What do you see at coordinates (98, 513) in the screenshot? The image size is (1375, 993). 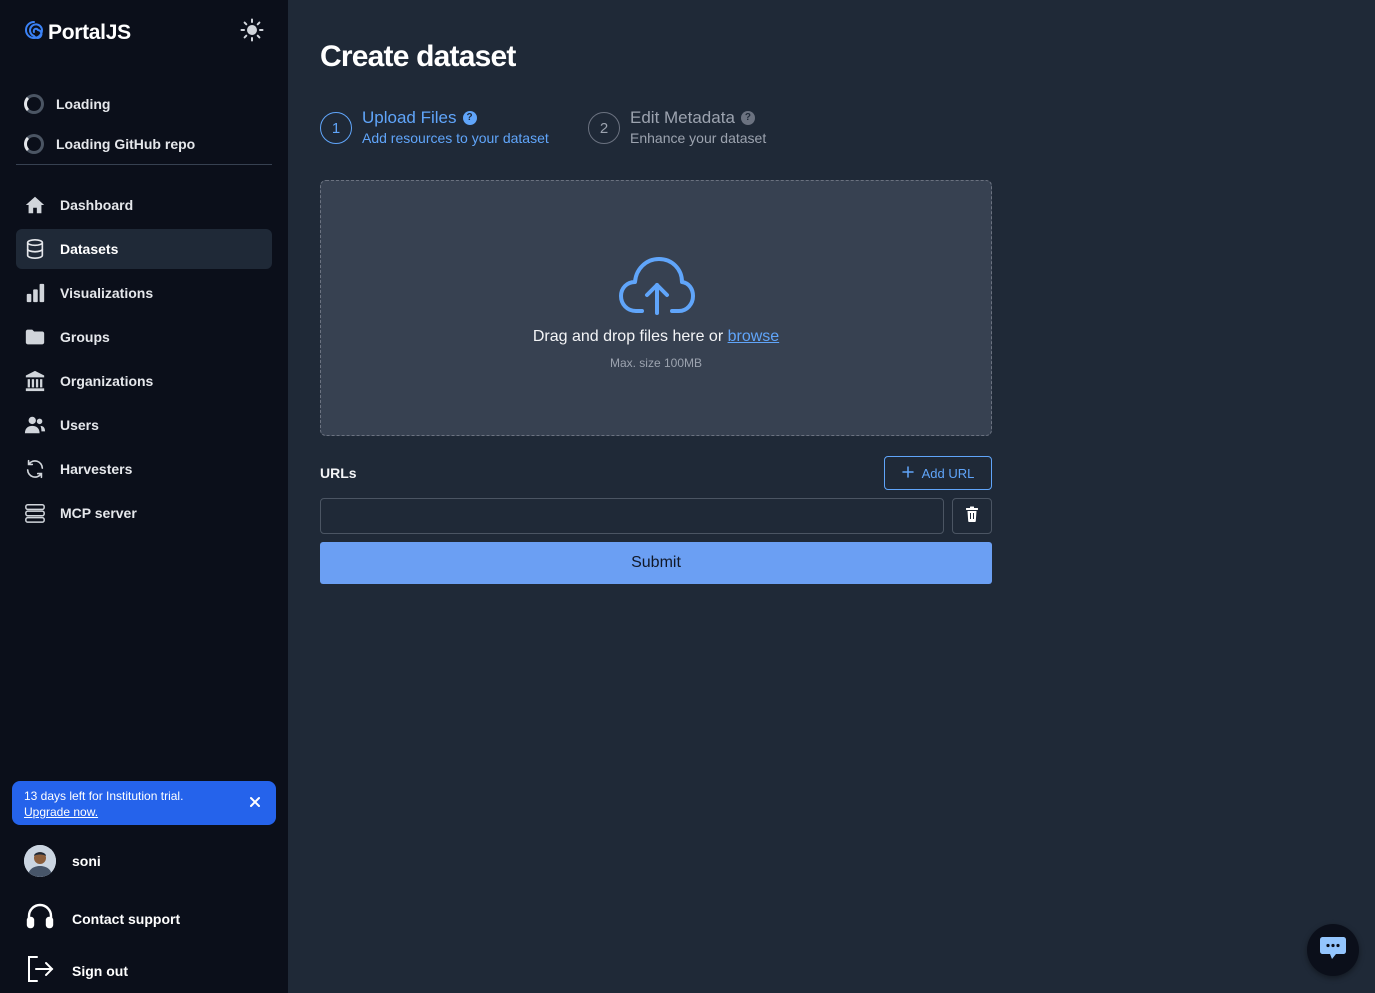 I see `sidebar-item-label: MCP server` at bounding box center [98, 513].